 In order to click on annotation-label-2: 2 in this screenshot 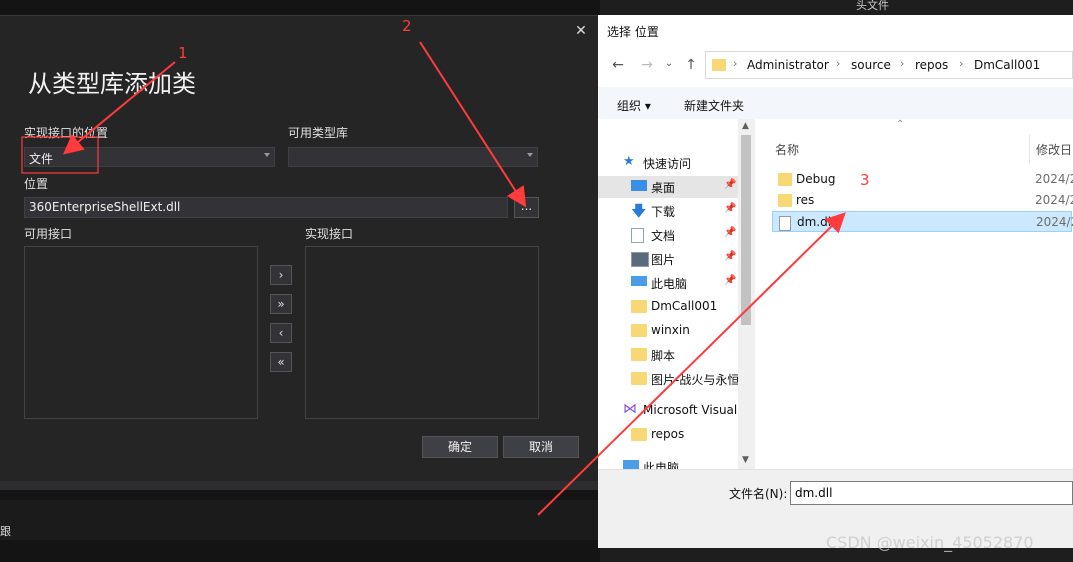, I will do `click(407, 26)`.